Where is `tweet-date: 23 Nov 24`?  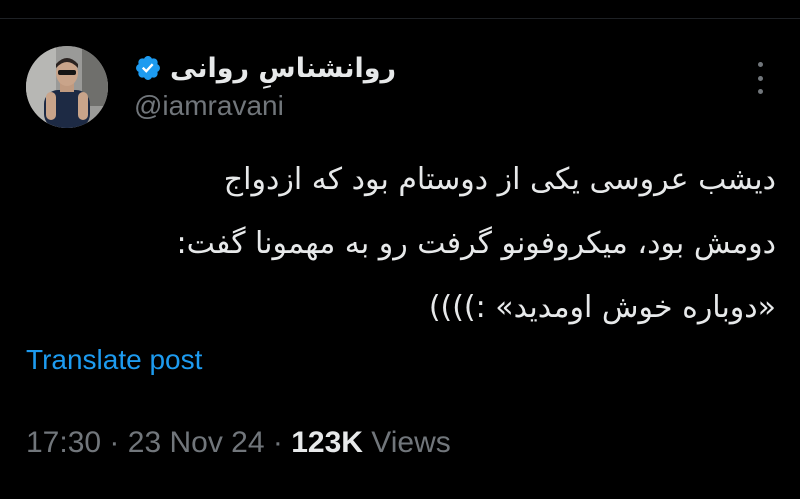 tweet-date: 23 Nov 24 is located at coordinates (196, 442).